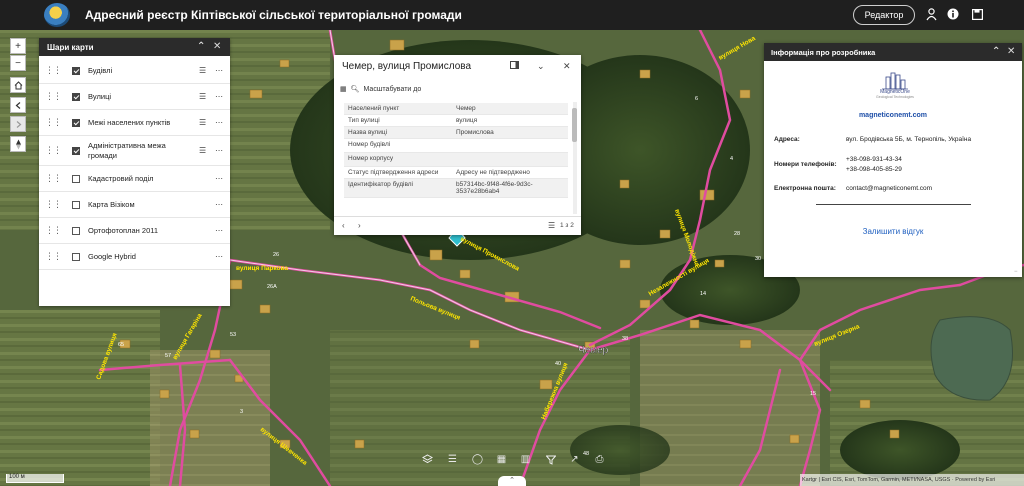  I want to click on feature-list-icon: ☰, so click(551, 225).